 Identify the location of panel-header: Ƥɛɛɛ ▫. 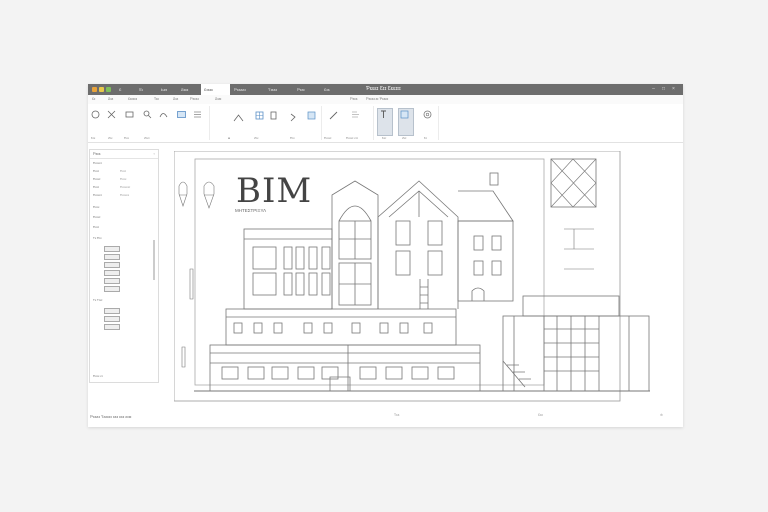
(124, 154).